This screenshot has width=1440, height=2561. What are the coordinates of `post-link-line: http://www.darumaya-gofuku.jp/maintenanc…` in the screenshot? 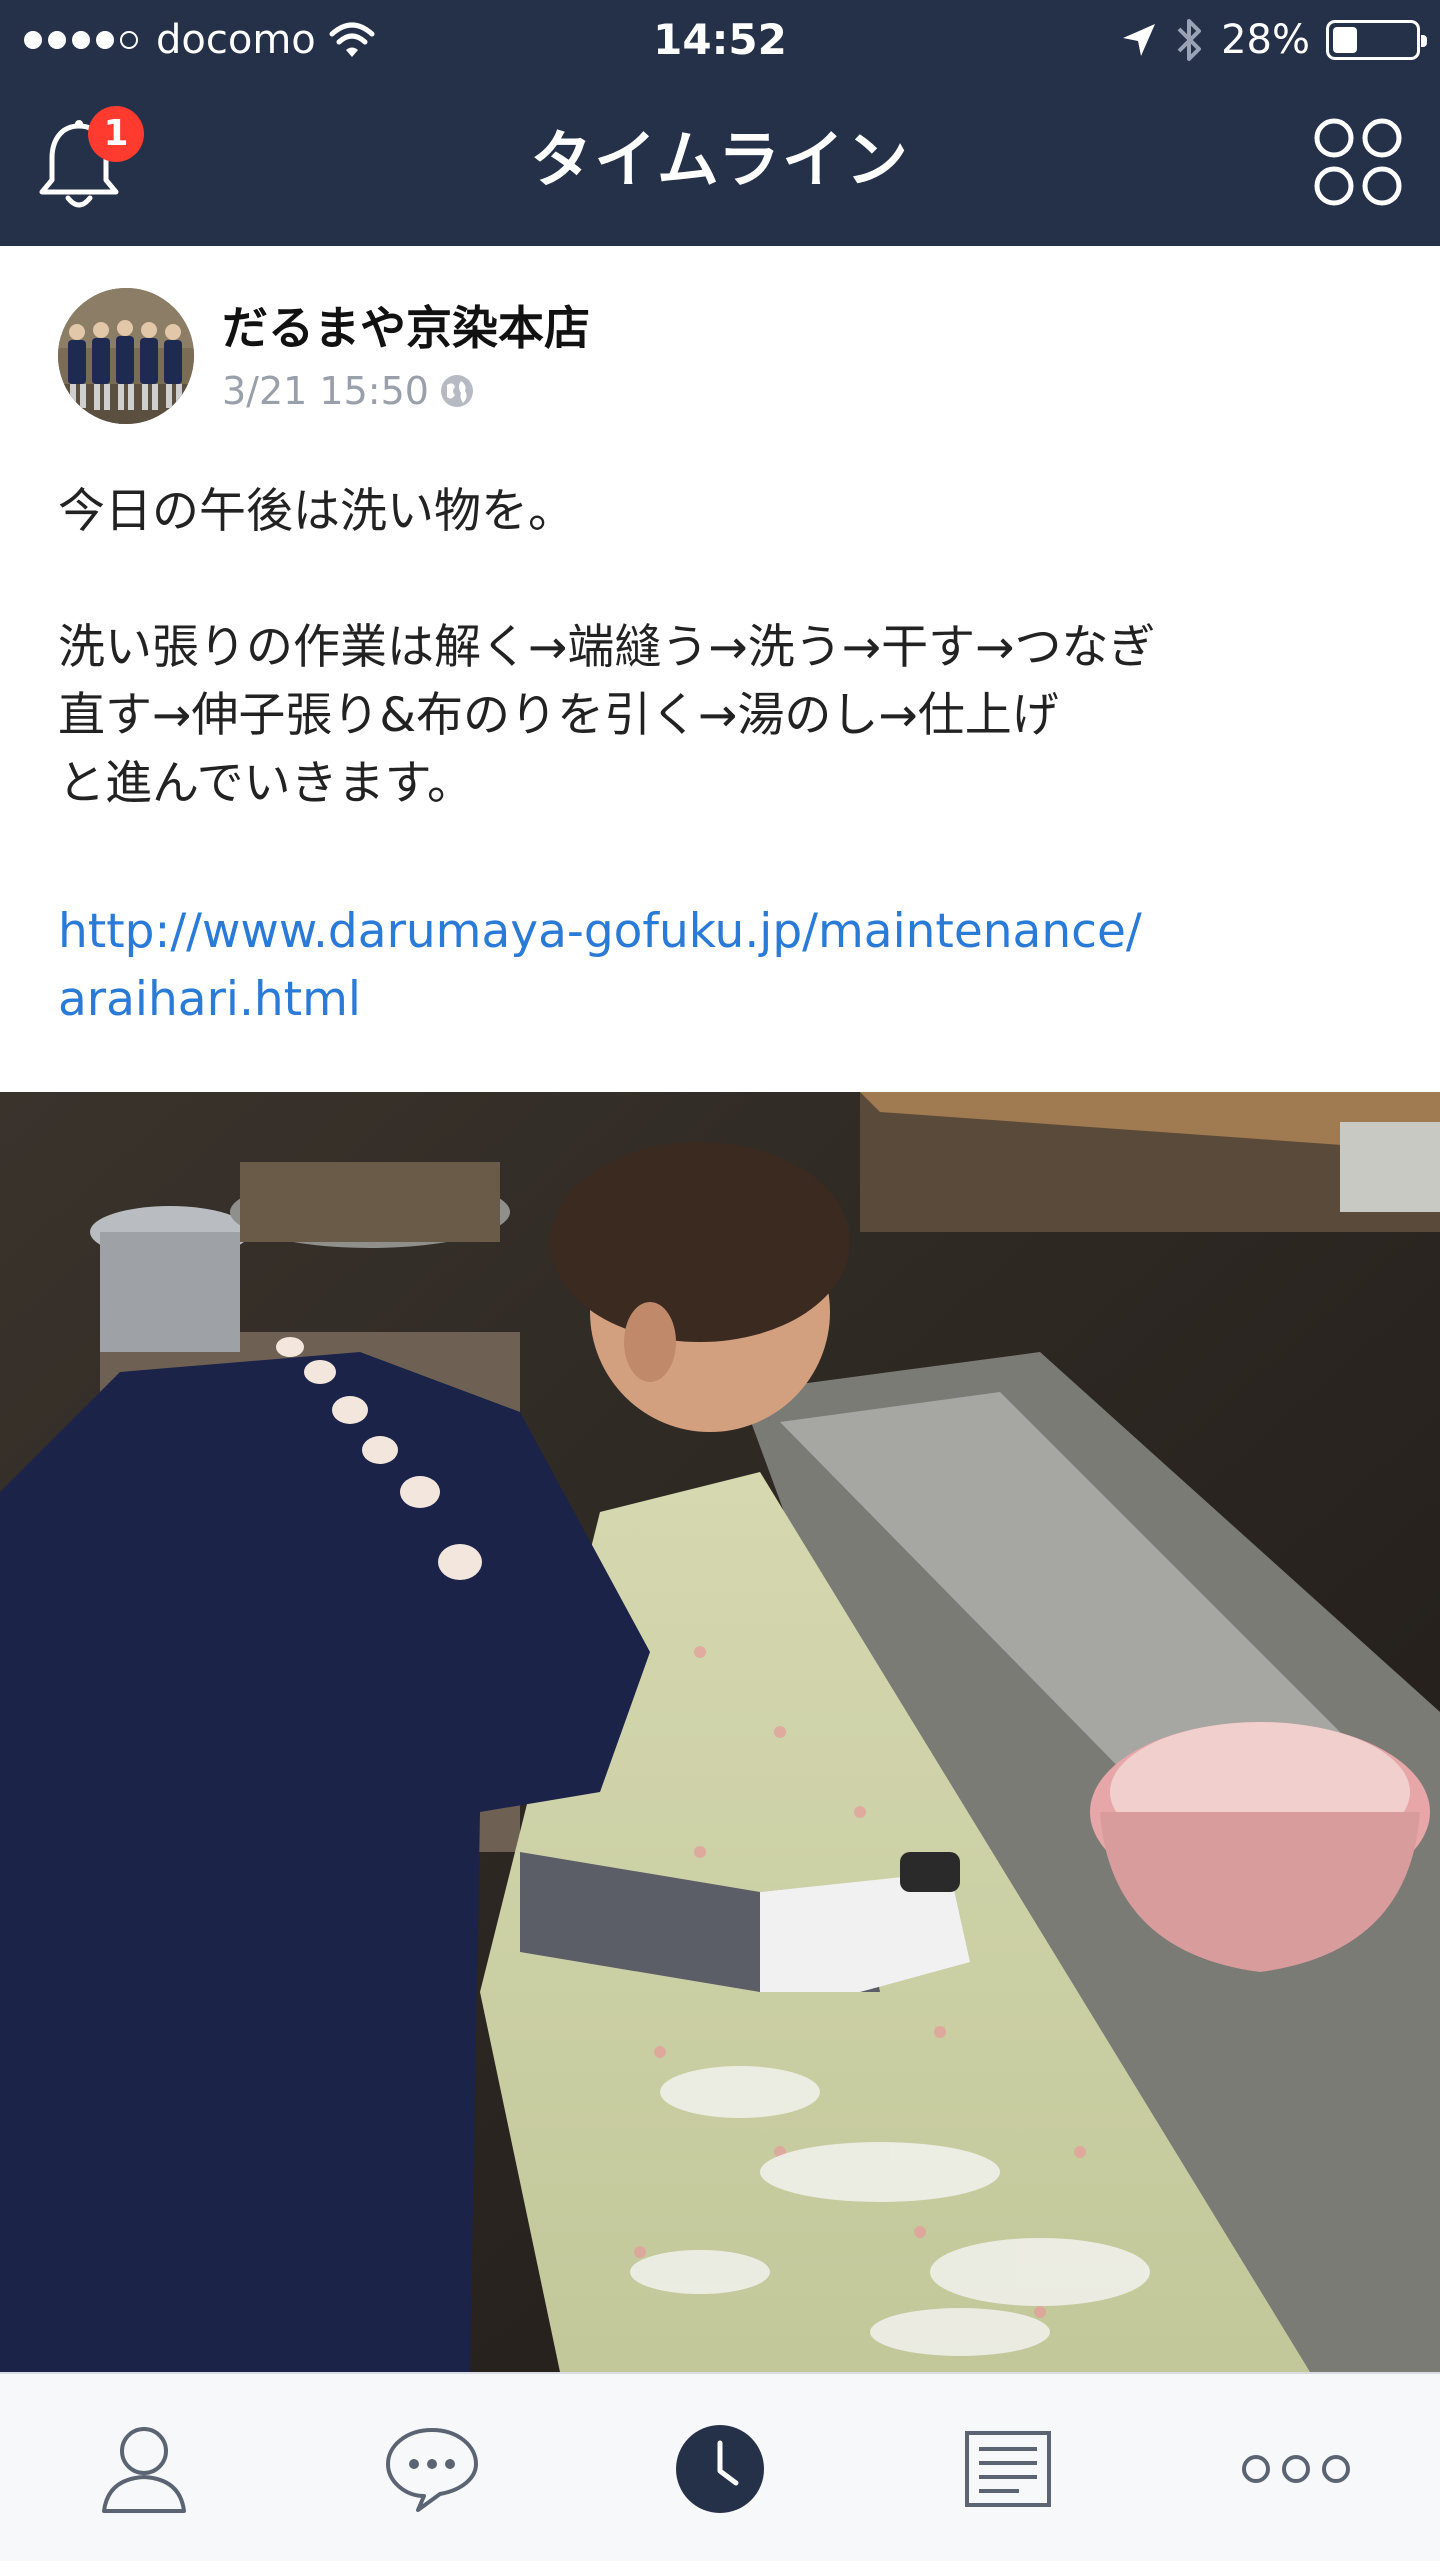 It's located at (728, 932).